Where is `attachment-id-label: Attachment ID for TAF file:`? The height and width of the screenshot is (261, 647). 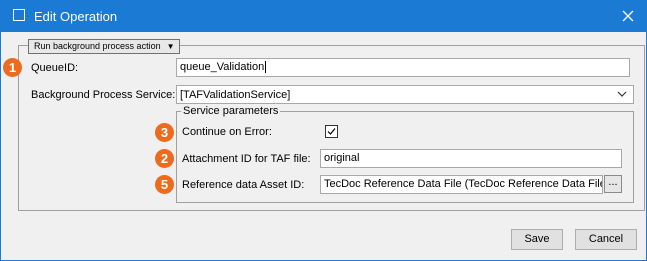 attachment-id-label: Attachment ID for TAF file: is located at coordinates (246, 159).